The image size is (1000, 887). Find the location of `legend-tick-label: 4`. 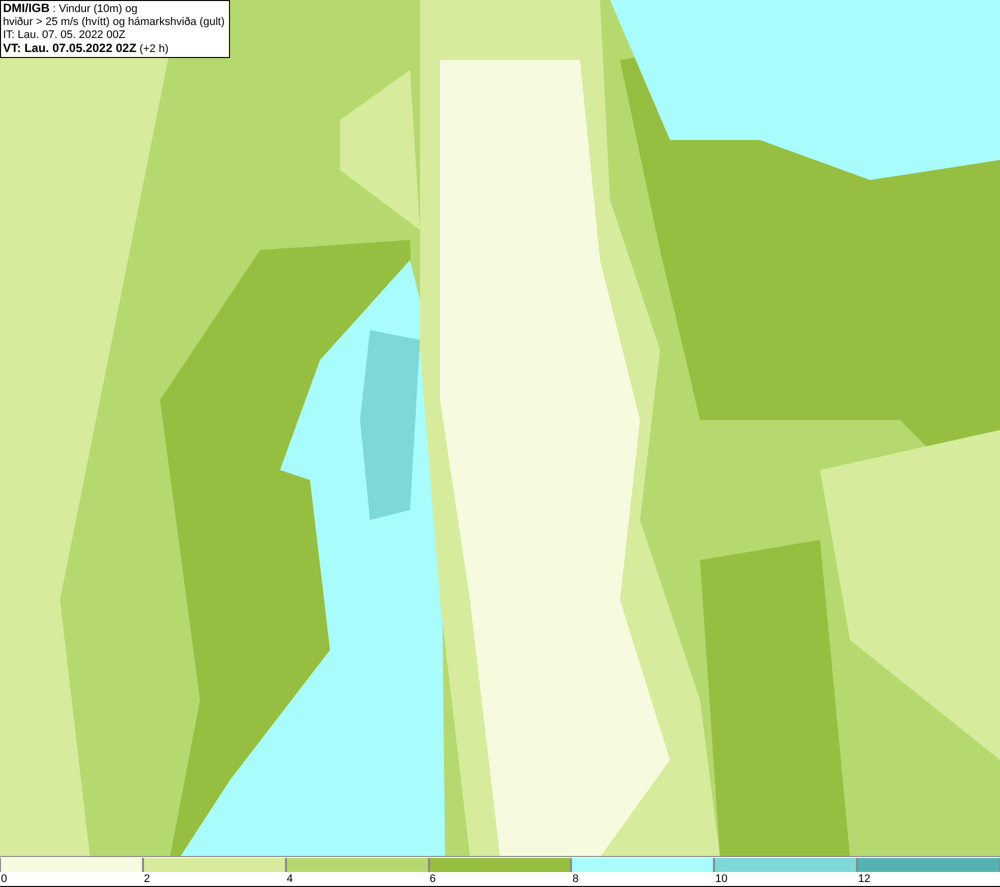

legend-tick-label: 4 is located at coordinates (289, 879).